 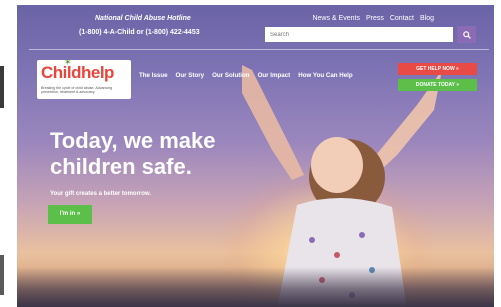 I want to click on top-links: News & Events Press Contact Blog, so click(x=373, y=18).